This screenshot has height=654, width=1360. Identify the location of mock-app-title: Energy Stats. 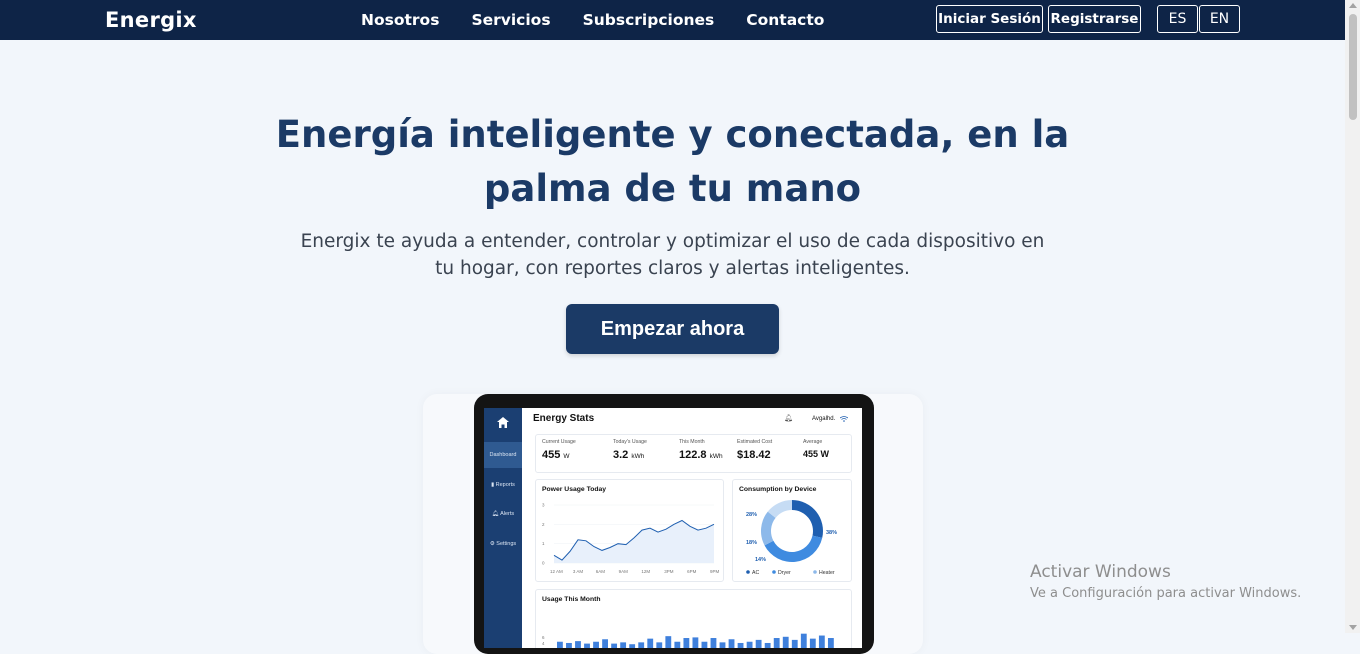
(564, 418).